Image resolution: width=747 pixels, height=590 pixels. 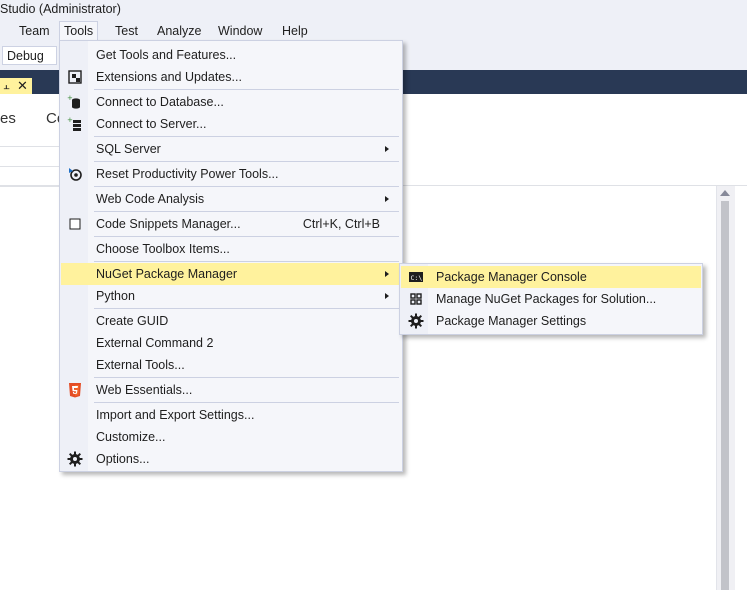 I want to click on panel-tab-left: es, so click(x=8, y=118).